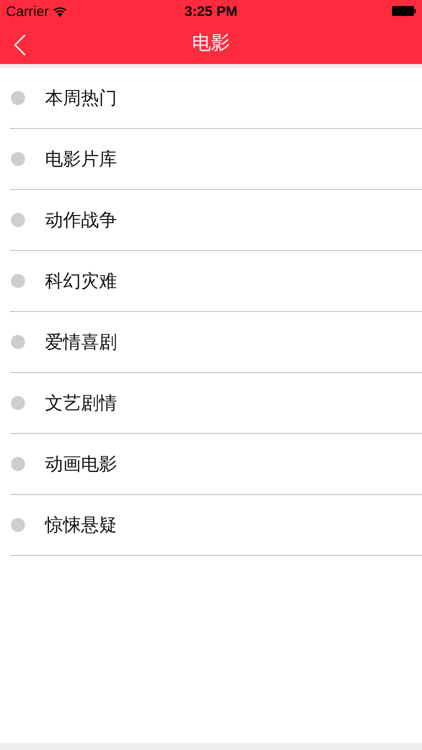 This screenshot has width=422, height=750. I want to click on category-item: 文艺剧情, so click(216, 403).